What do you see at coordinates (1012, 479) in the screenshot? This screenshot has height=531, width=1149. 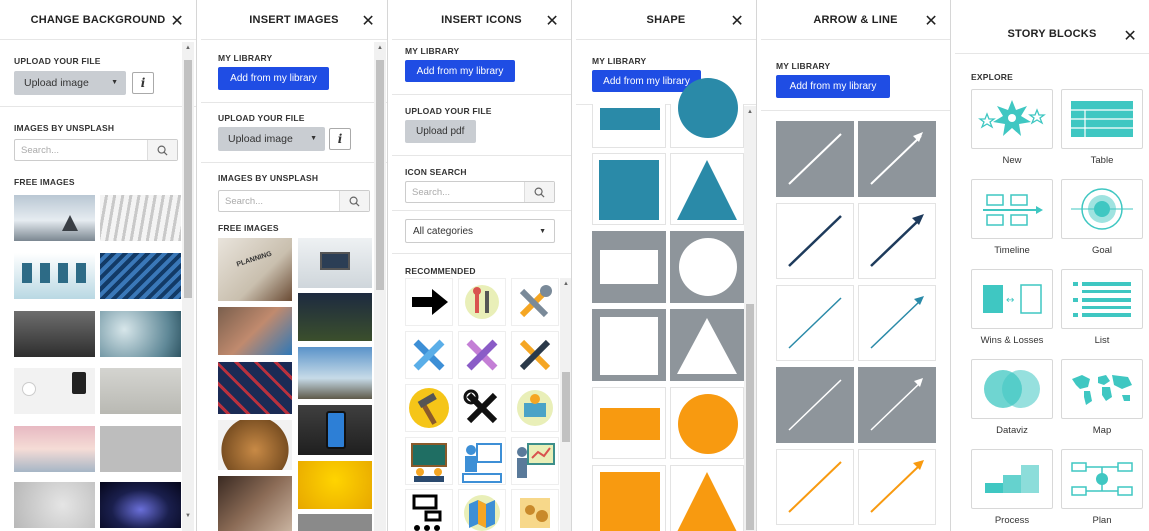 I see `story-block-process` at bounding box center [1012, 479].